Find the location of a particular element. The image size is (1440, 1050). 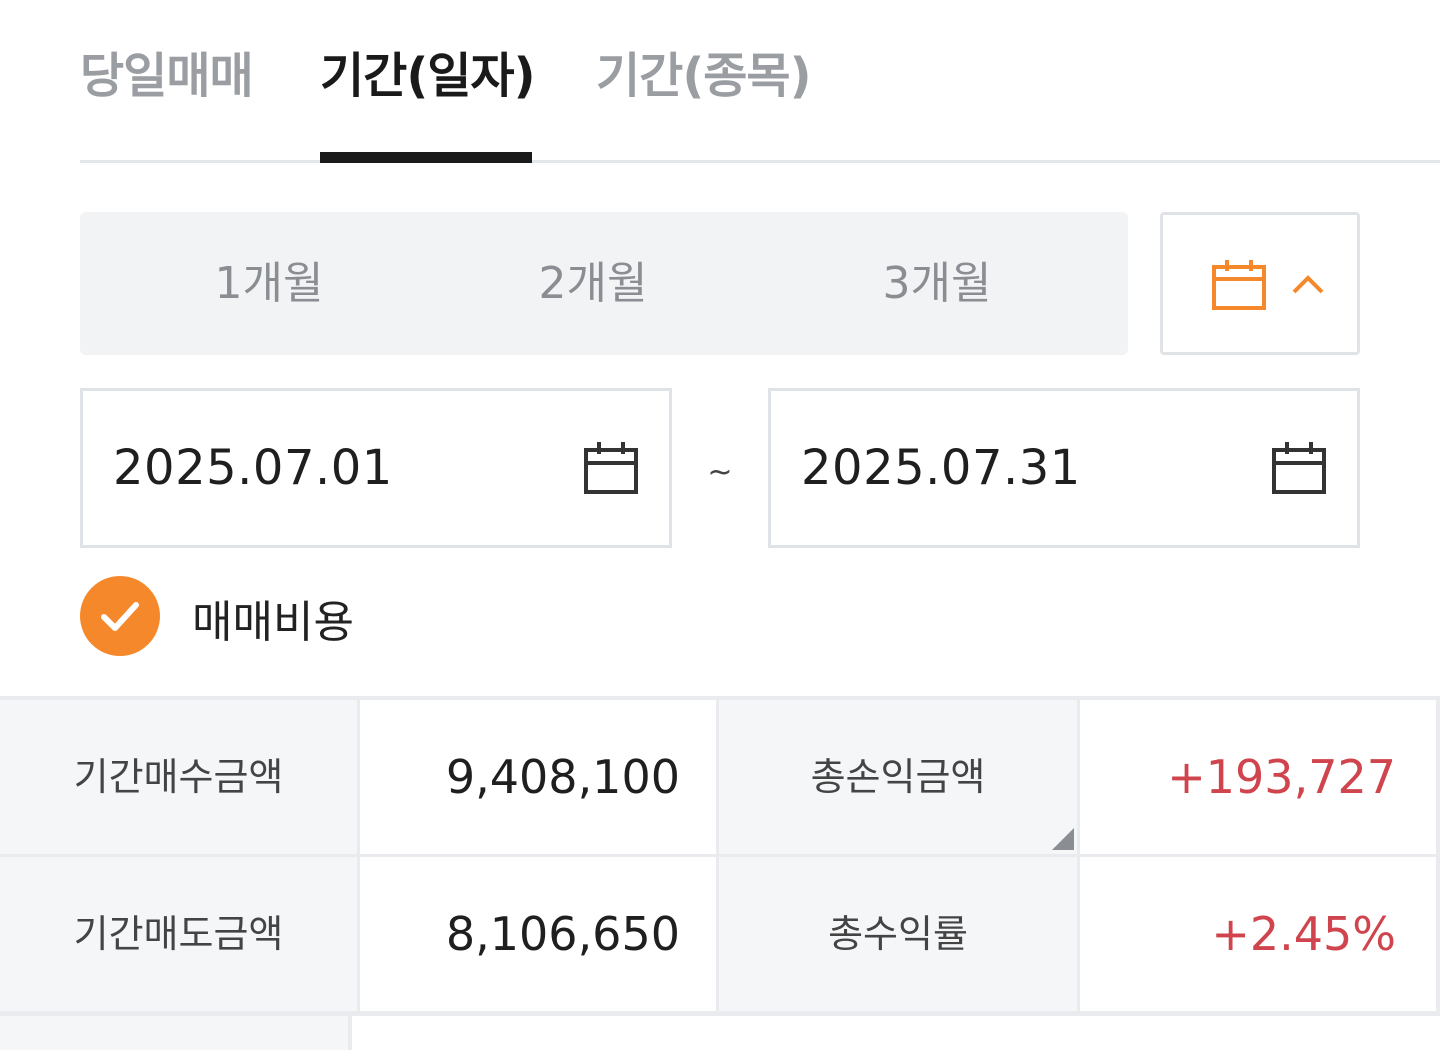

table-row-partial-value is located at coordinates (896, 1033).